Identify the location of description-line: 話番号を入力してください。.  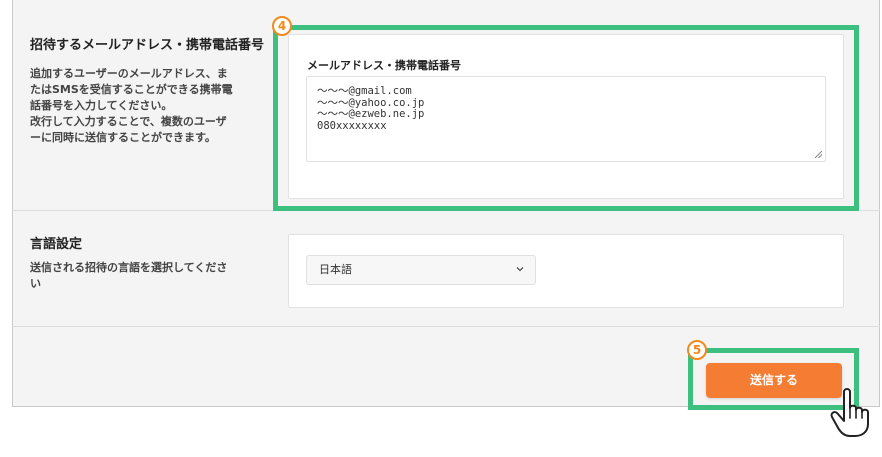
(101, 105).